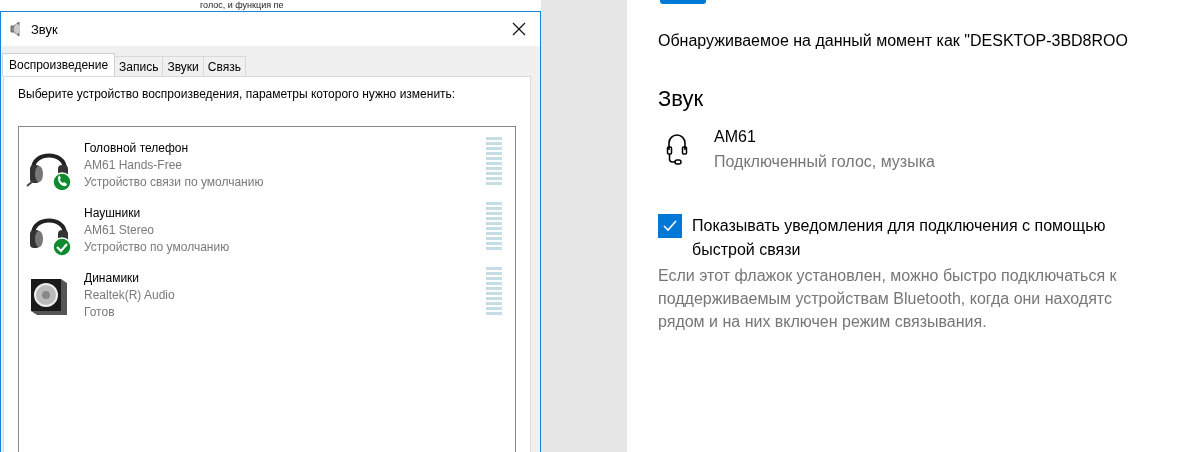 The image size is (1192, 452). Describe the element at coordinates (888, 299) in the screenshot. I see `description-text: Если этот флажок установлен, можно быстро подключаться к поддерживаемым устройствам Bluetooth, когда они находятс рядом и на них включен режим связывания.` at that location.